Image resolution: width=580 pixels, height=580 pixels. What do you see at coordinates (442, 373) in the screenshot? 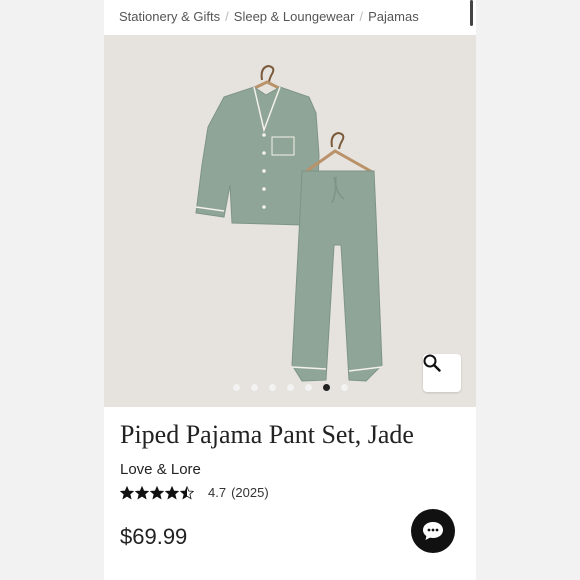
I see `zoom-button` at bounding box center [442, 373].